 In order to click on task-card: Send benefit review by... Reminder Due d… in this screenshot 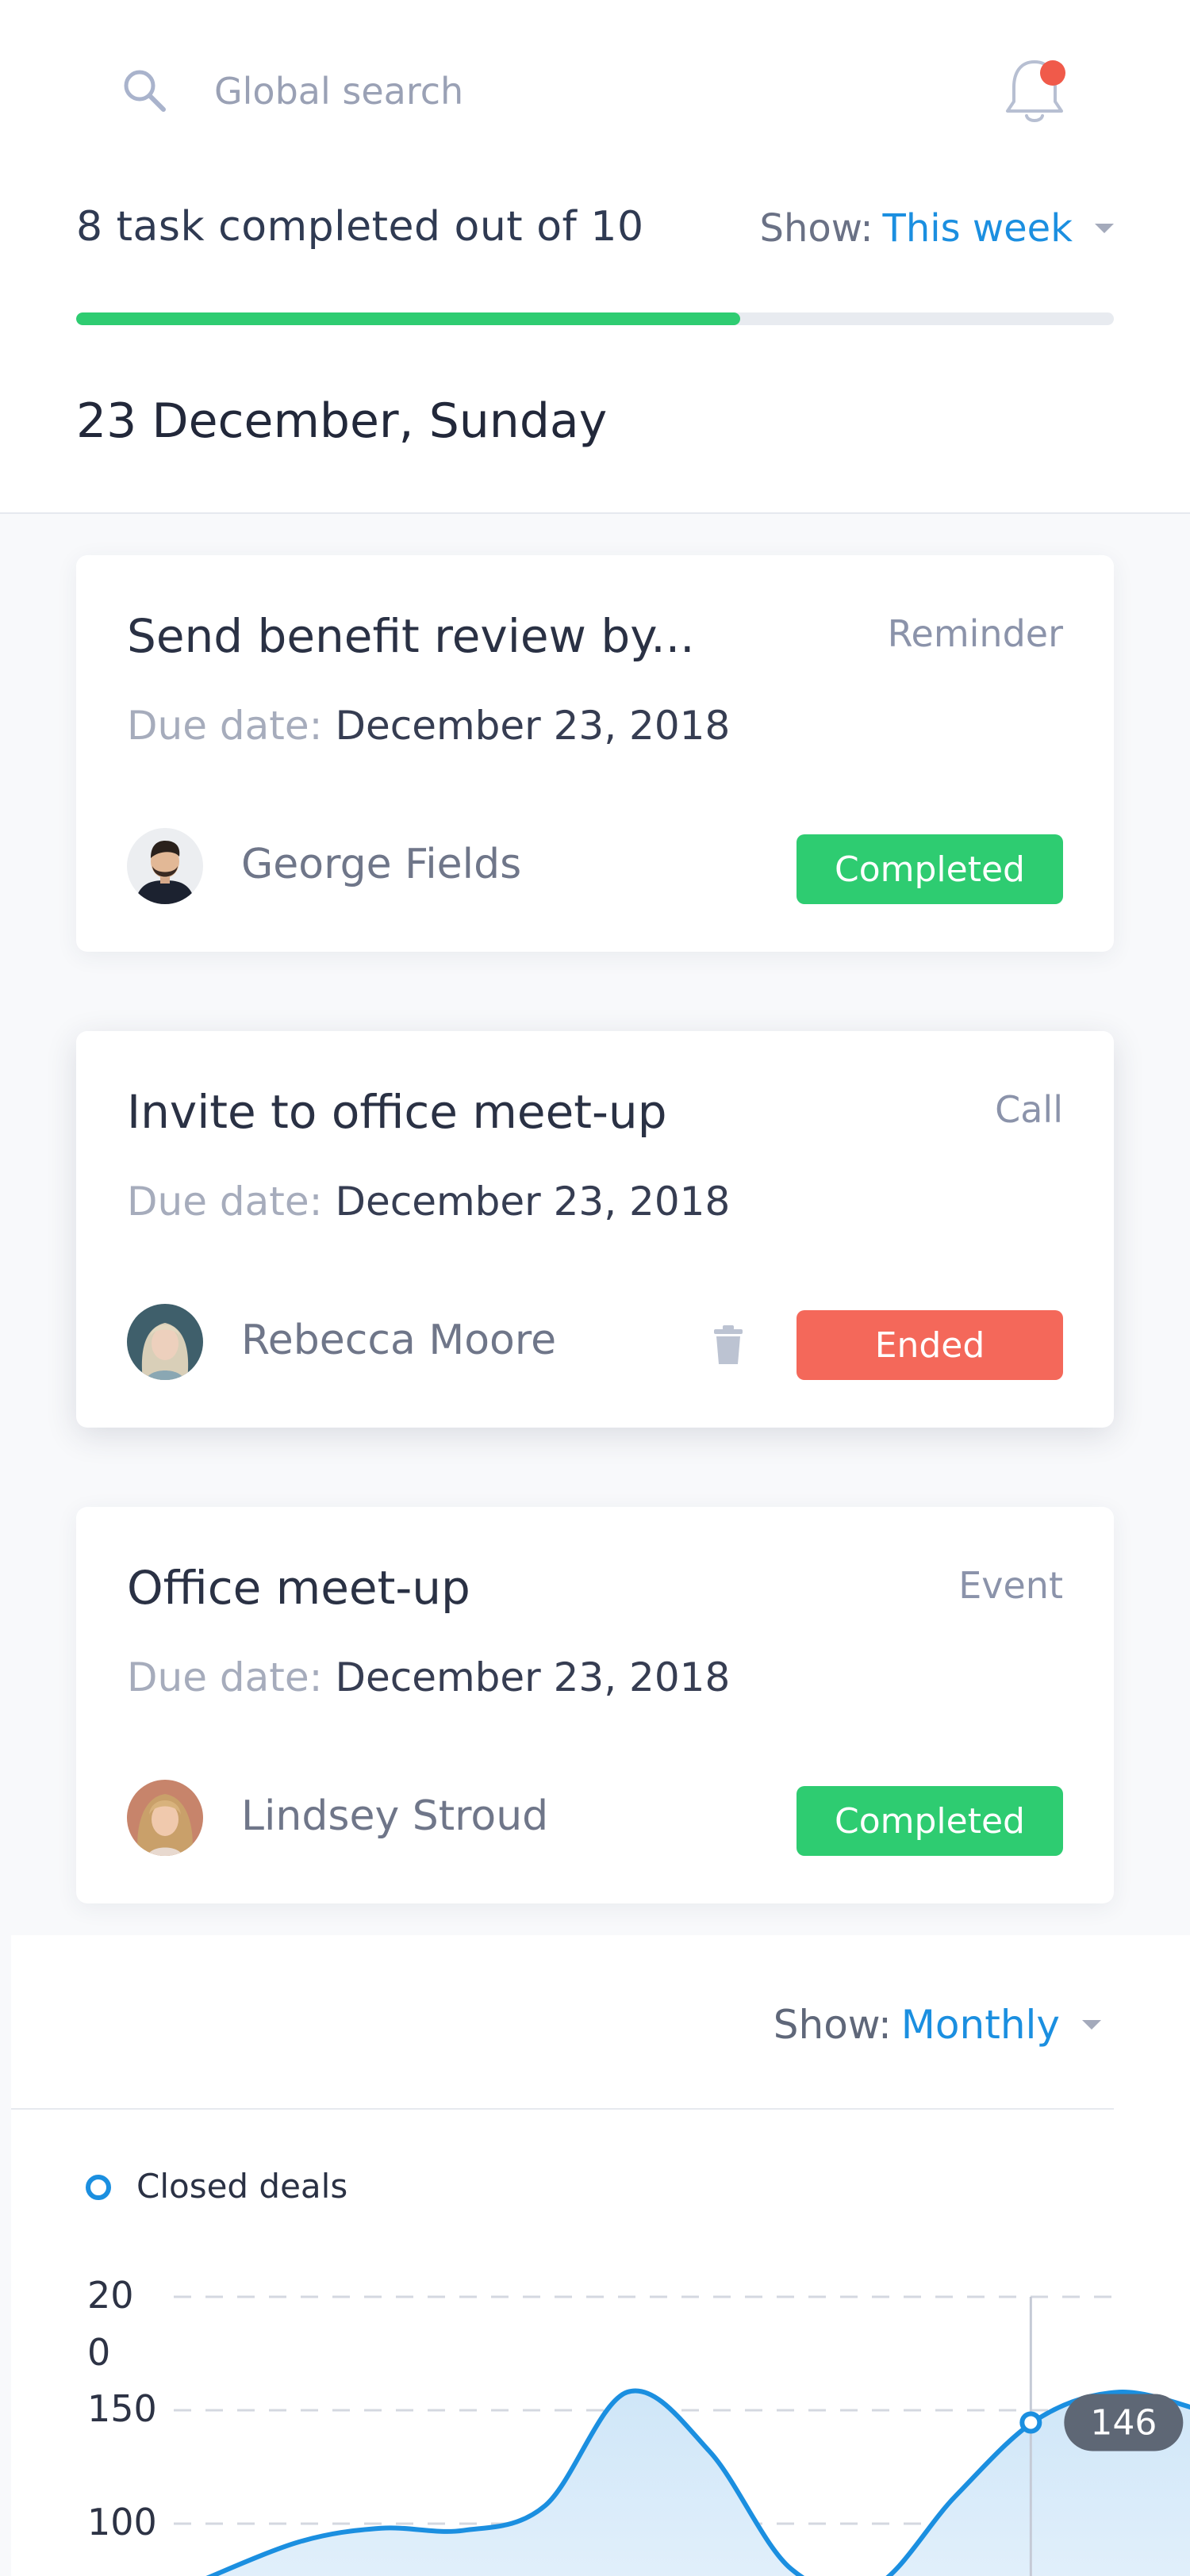, I will do `click(595, 753)`.